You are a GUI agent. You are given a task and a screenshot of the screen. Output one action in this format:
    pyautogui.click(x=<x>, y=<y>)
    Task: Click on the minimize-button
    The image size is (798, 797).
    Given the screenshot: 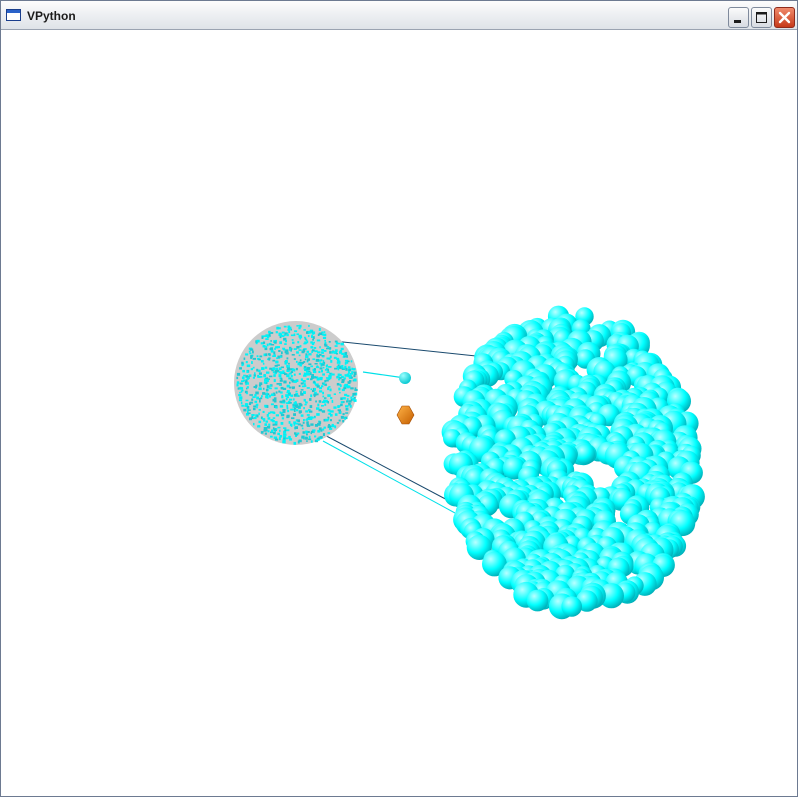 What is the action you would take?
    pyautogui.click(x=738, y=17)
    